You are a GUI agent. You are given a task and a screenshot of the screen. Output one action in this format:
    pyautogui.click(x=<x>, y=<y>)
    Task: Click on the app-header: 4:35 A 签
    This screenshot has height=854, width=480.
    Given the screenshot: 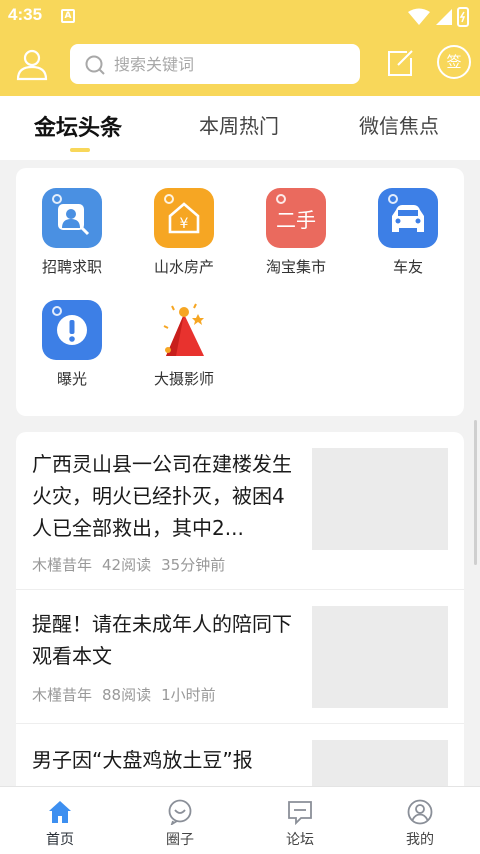 What is the action you would take?
    pyautogui.click(x=240, y=48)
    